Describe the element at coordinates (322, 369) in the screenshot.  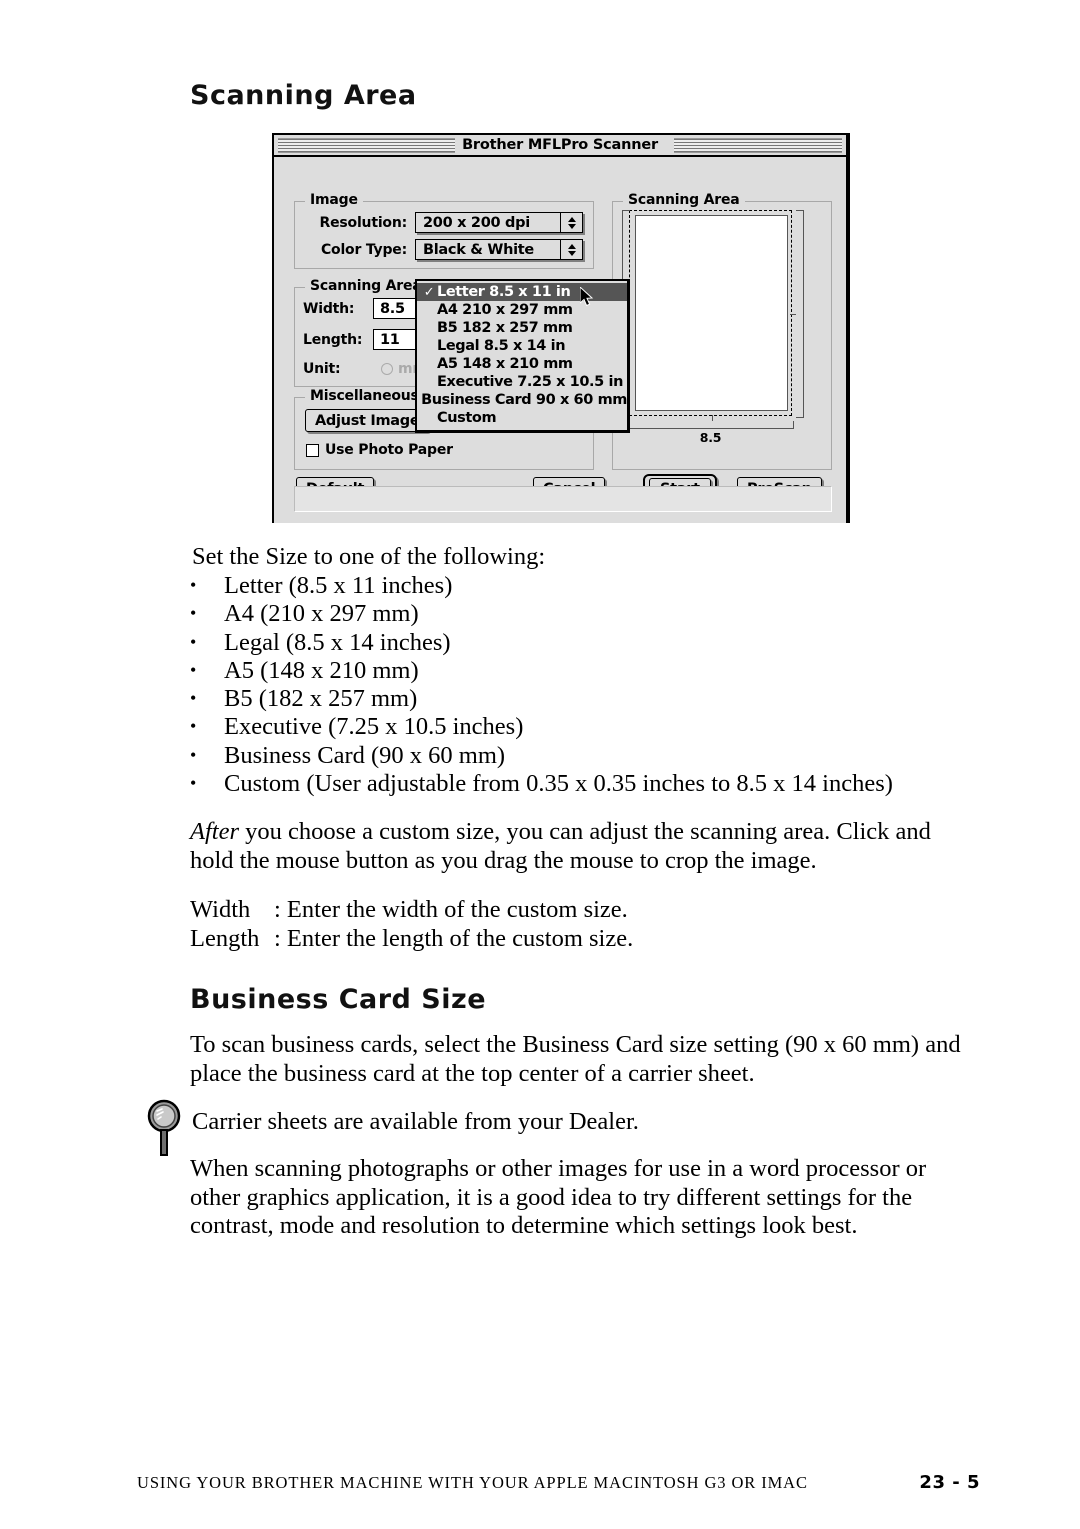
I see `unit-label: Unit:` at that location.